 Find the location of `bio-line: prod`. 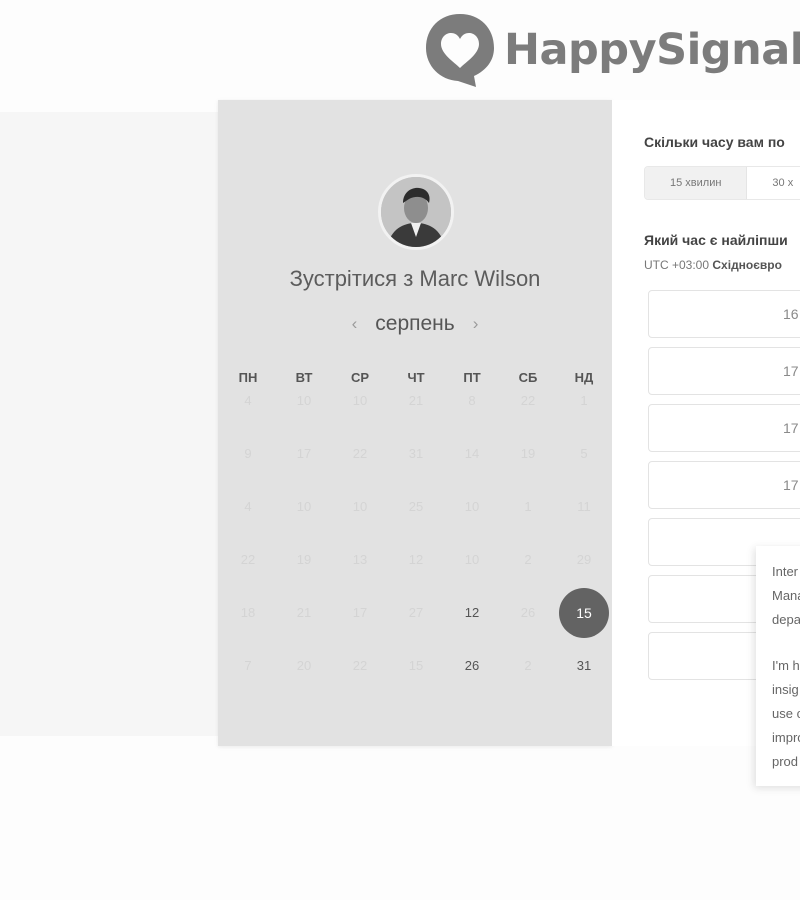

bio-line: prod is located at coordinates (785, 761).